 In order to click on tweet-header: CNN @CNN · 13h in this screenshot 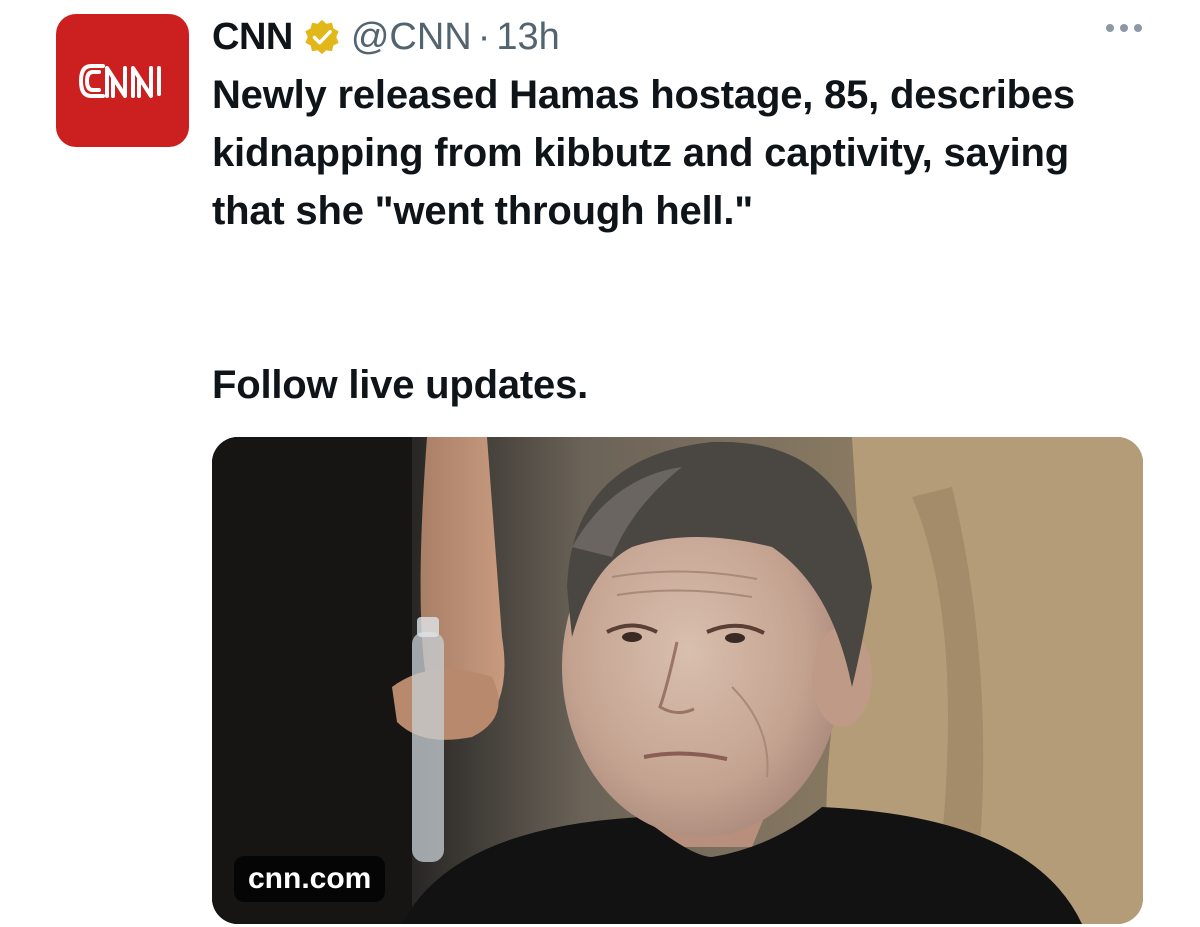, I will do `click(386, 37)`.